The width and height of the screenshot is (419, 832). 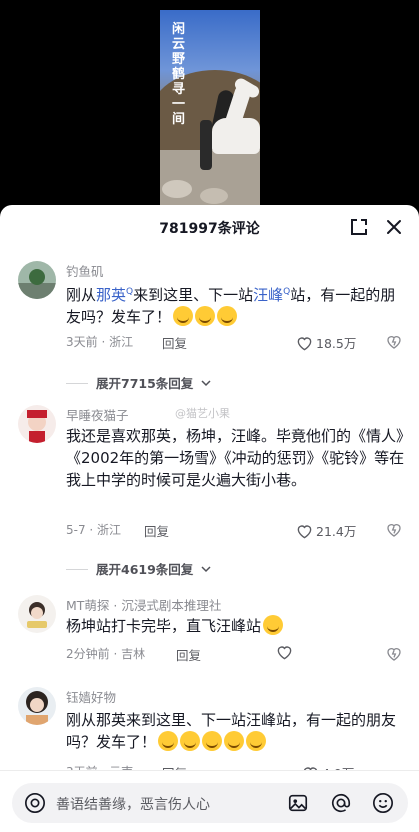 What do you see at coordinates (133, 805) in the screenshot?
I see `input-placeholder: 善语结善缘，恶言伤人心` at bounding box center [133, 805].